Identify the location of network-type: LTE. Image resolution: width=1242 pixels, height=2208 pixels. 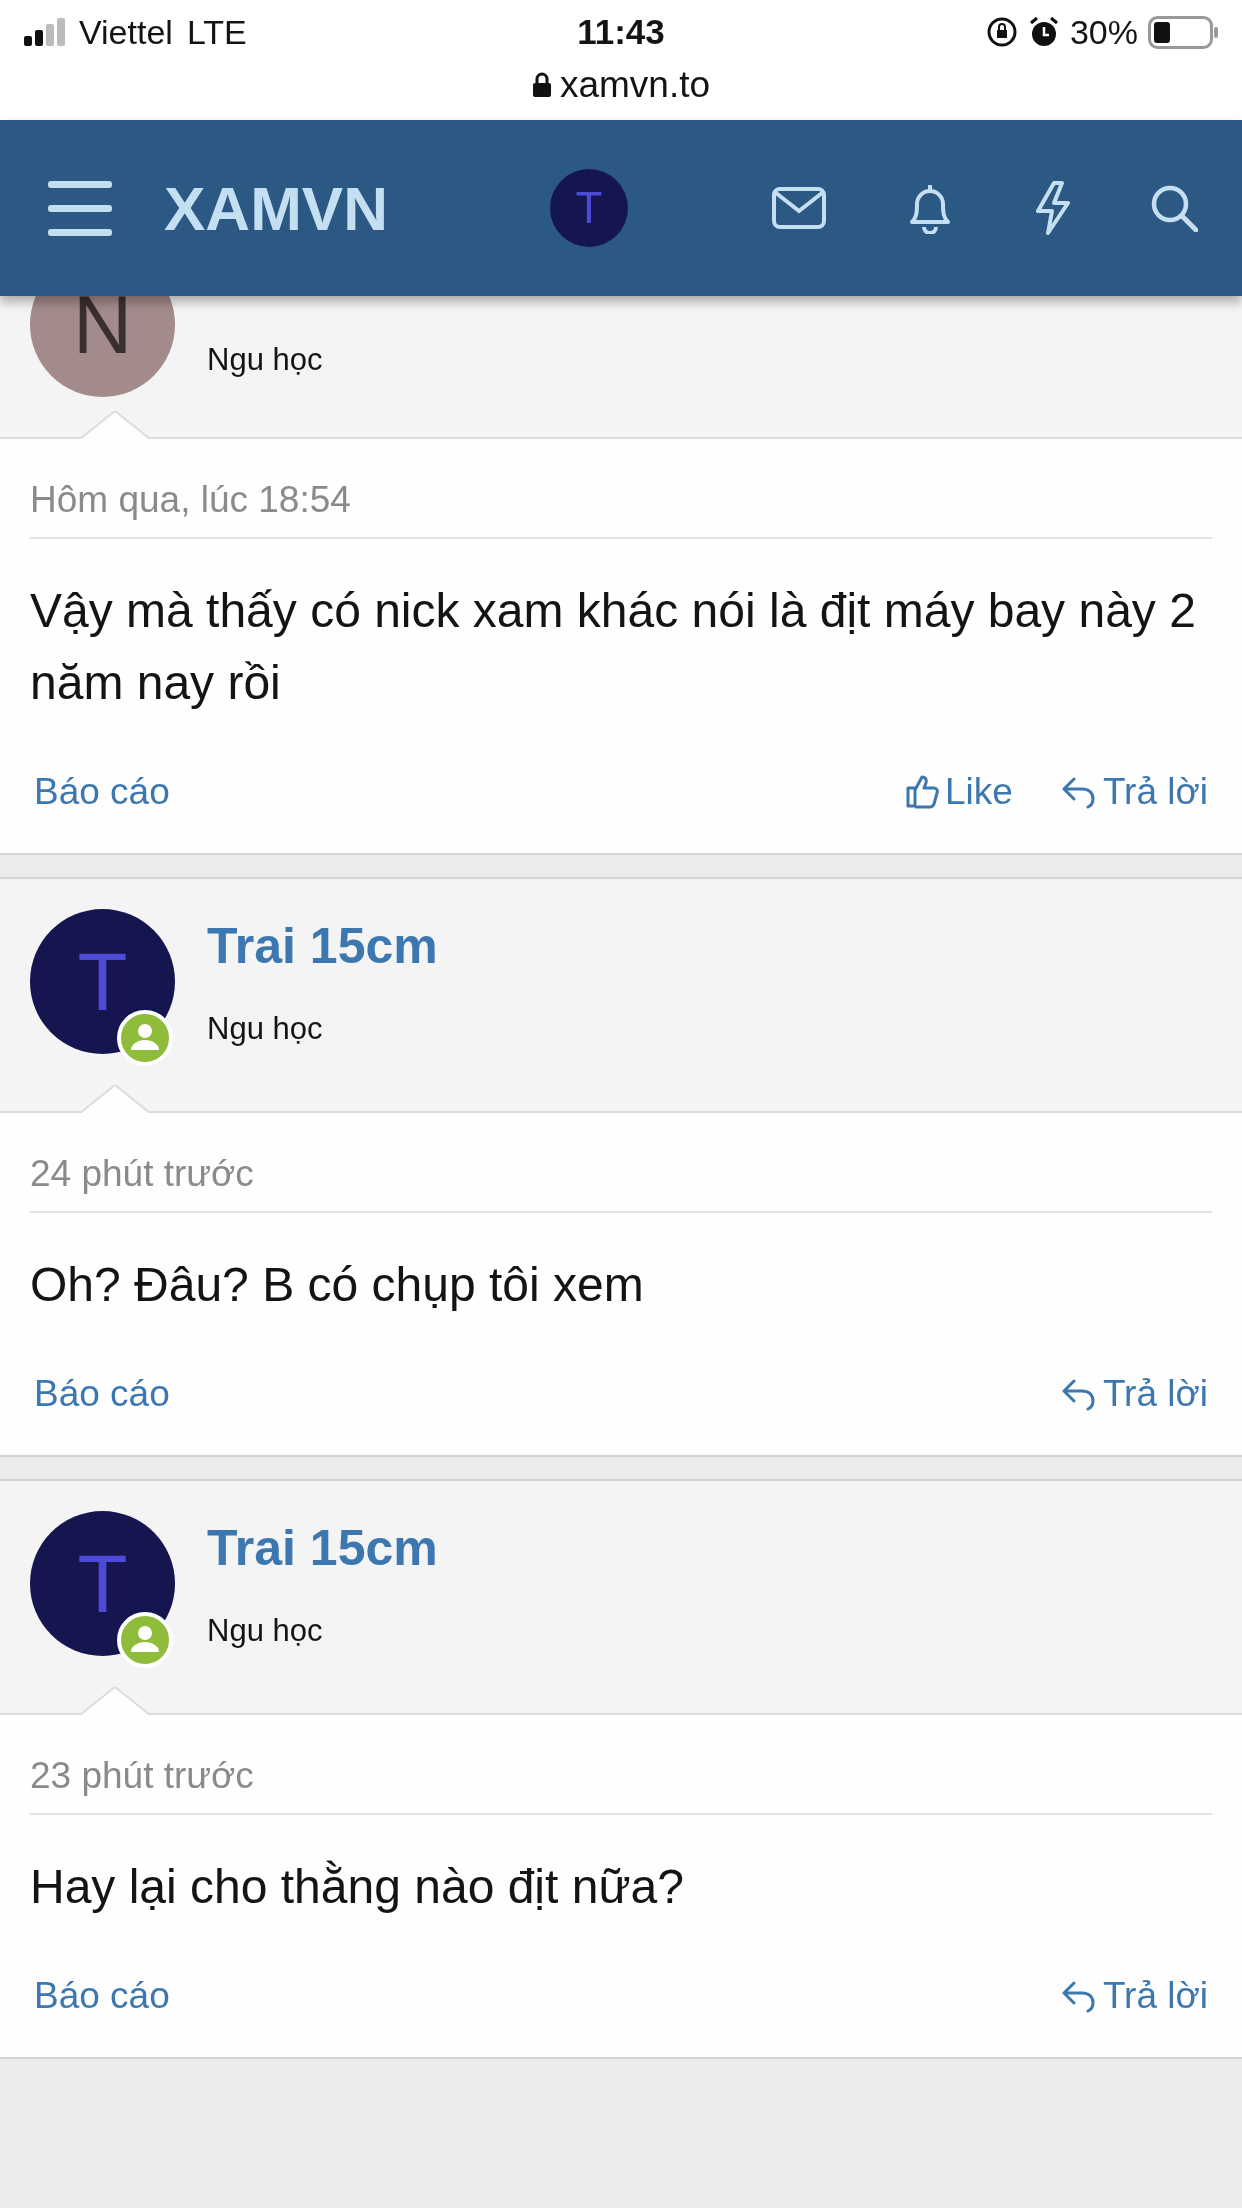
(216, 32).